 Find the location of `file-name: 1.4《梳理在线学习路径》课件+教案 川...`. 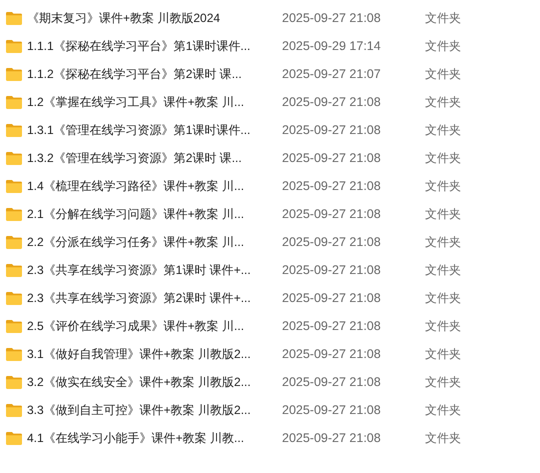

file-name: 1.4《梳理在线学习路径》课件+教案 川... is located at coordinates (147, 186).